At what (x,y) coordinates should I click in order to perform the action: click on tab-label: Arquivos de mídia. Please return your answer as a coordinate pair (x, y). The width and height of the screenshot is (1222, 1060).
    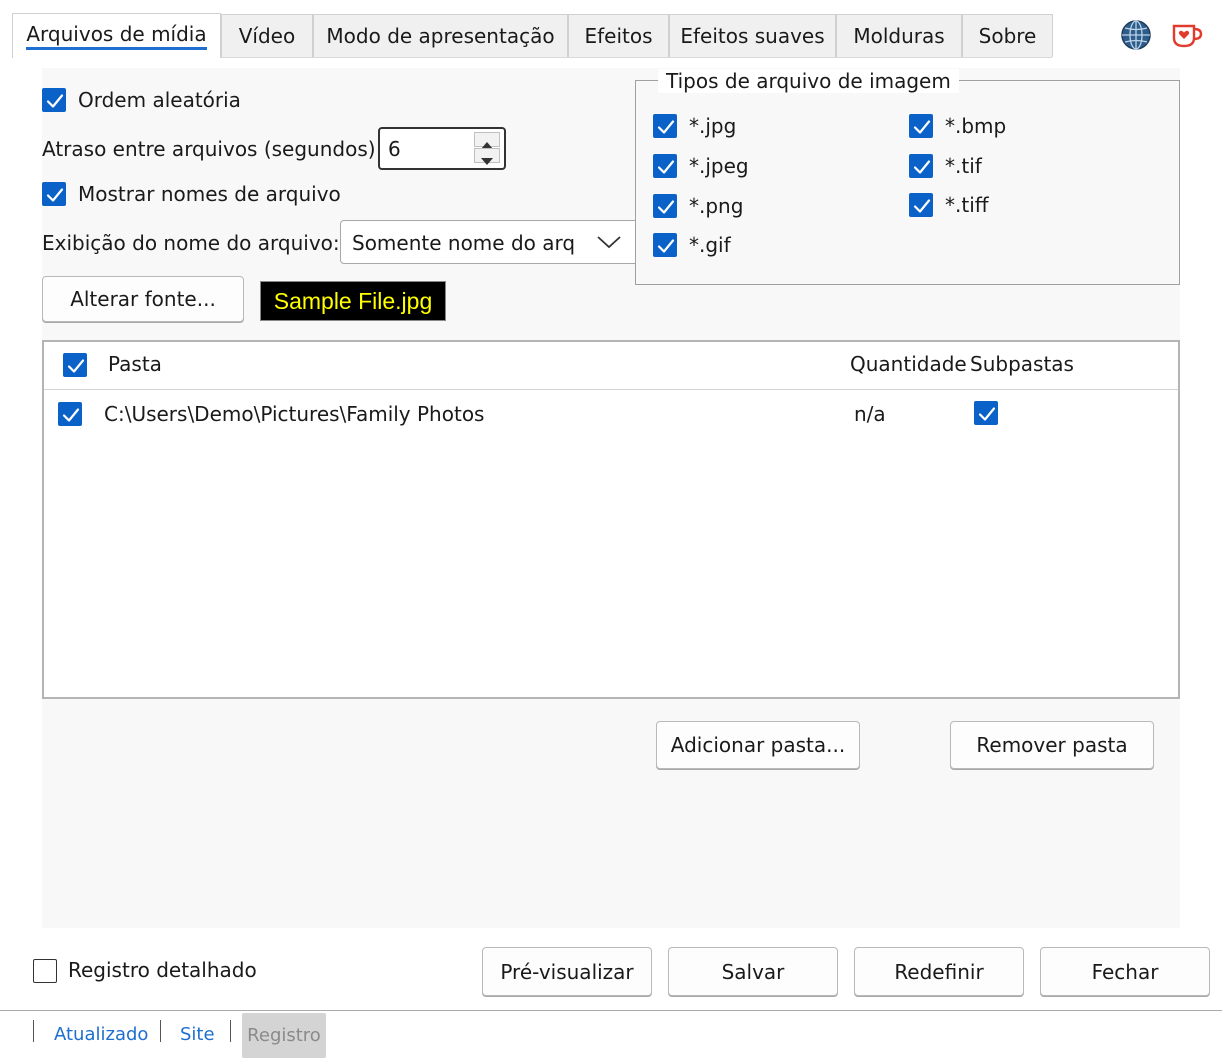
    Looking at the image, I should click on (116, 36).